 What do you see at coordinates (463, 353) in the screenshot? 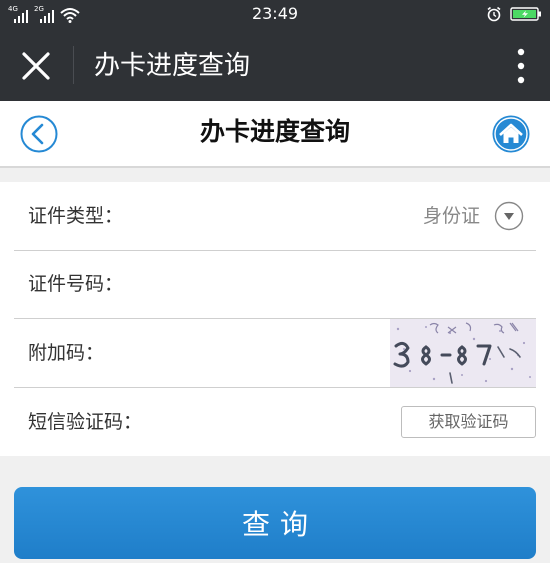
I see `captcha-image` at bounding box center [463, 353].